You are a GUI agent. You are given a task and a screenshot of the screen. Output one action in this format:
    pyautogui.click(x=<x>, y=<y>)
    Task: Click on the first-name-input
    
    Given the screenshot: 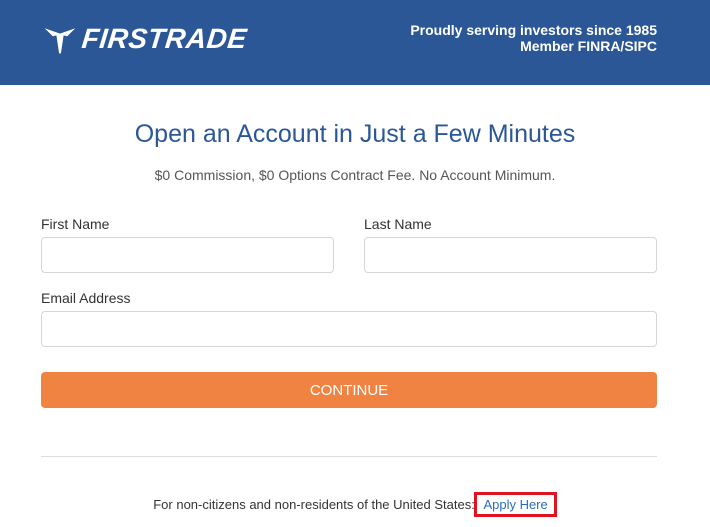 What is the action you would take?
    pyautogui.click(x=187, y=255)
    